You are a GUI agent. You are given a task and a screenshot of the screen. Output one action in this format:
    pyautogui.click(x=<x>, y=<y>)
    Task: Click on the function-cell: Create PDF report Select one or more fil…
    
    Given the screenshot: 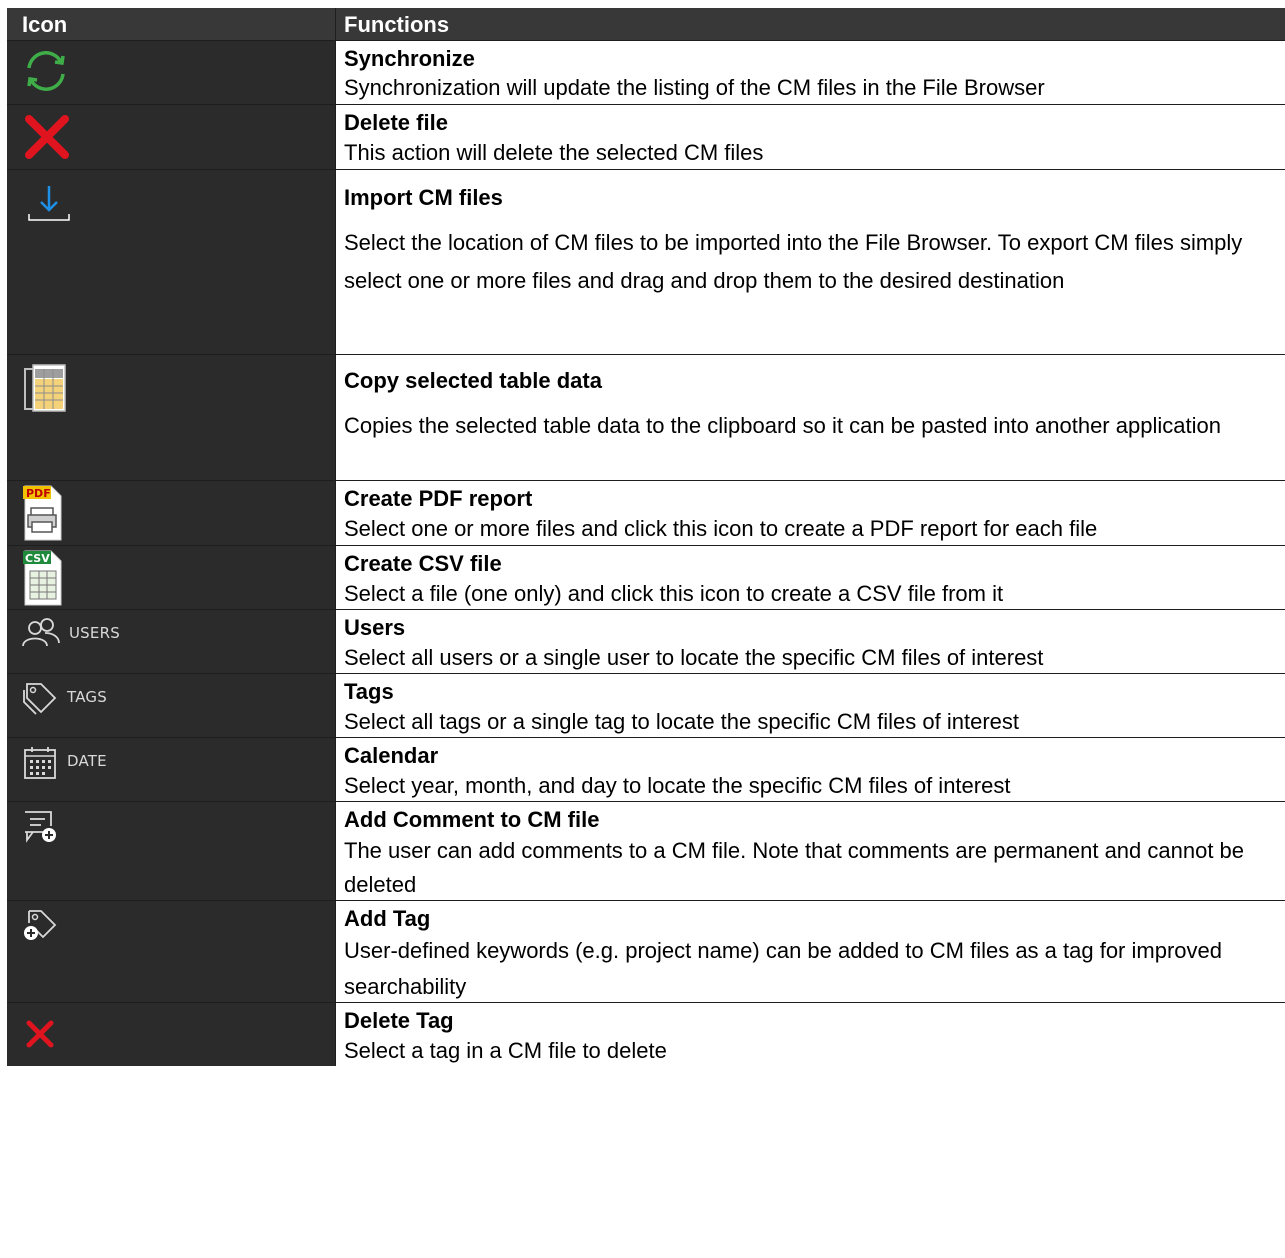 What is the action you would take?
    pyautogui.click(x=810, y=513)
    